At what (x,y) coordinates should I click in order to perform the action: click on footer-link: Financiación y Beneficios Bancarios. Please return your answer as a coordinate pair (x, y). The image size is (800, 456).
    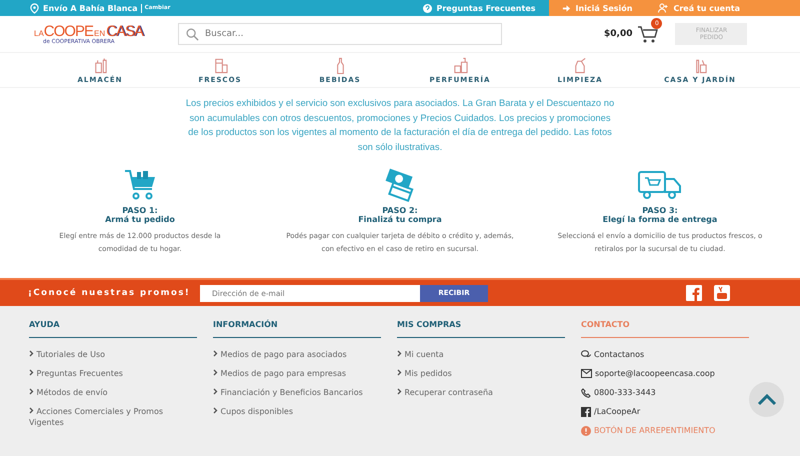
    Looking at the image, I should click on (288, 392).